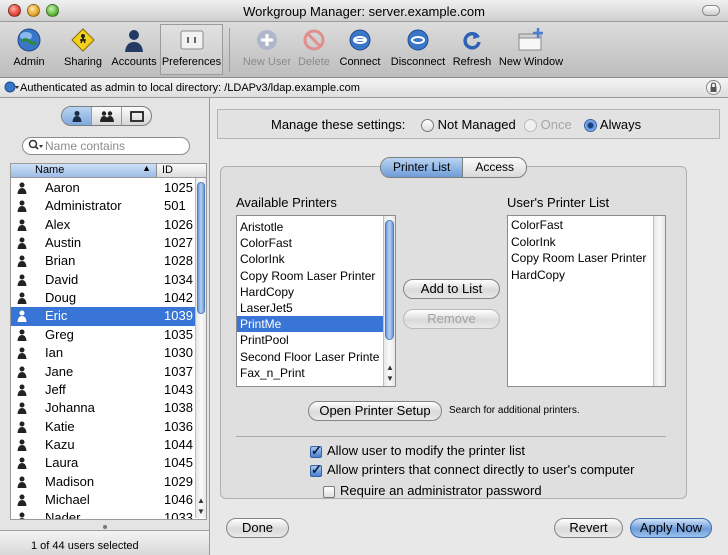 This screenshot has width=728, height=555. What do you see at coordinates (84, 170) in the screenshot?
I see `name-column-header: Name ▲` at bounding box center [84, 170].